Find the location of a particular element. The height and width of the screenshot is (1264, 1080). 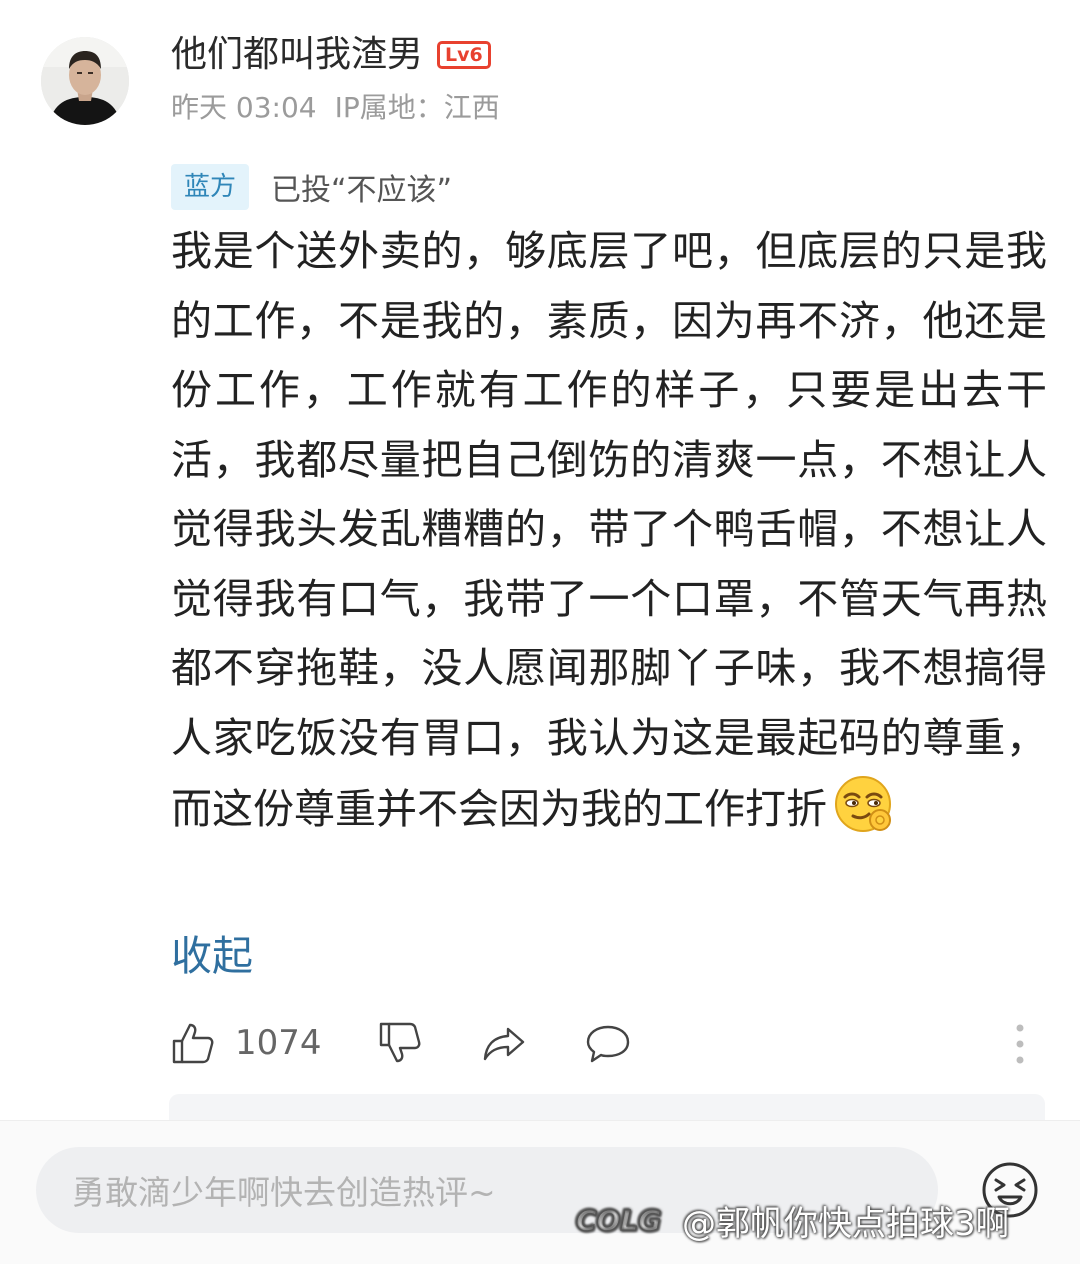

comment-icon is located at coordinates (608, 1043).